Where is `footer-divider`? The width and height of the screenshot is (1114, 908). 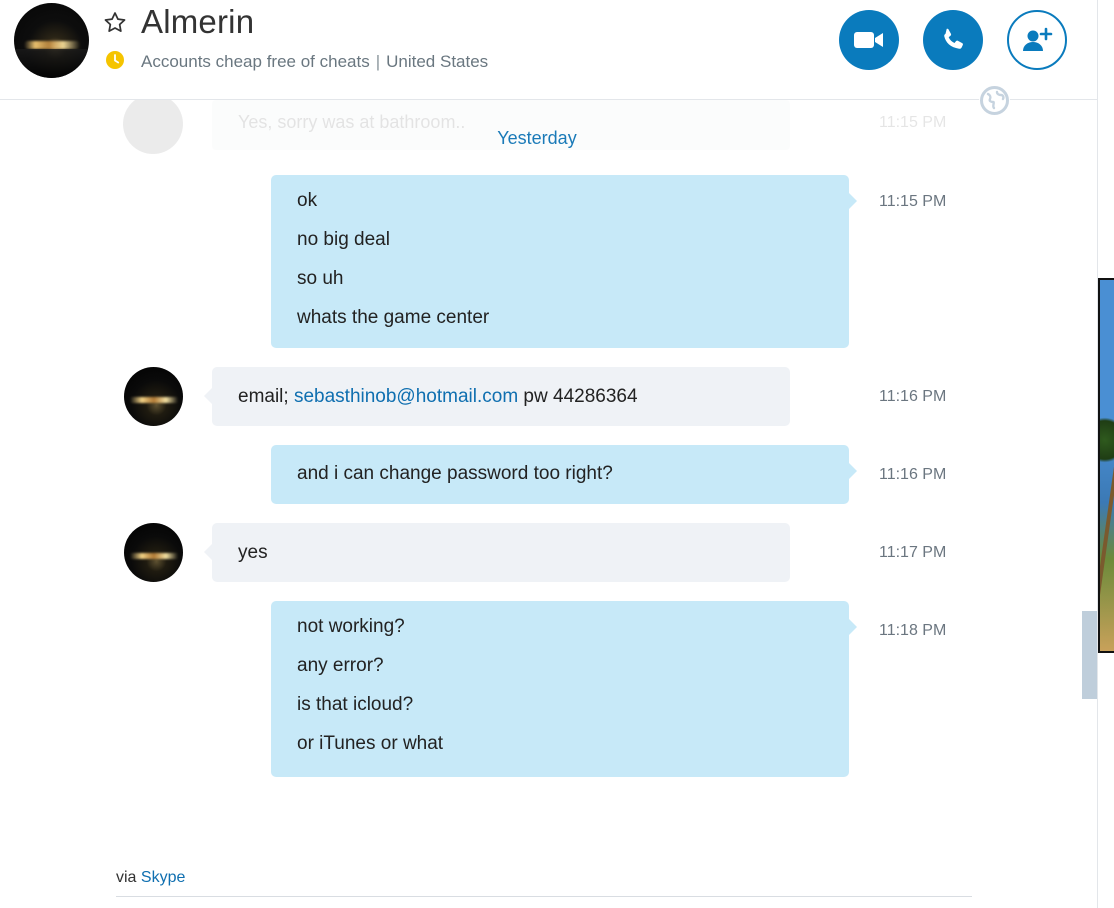
footer-divider is located at coordinates (544, 896).